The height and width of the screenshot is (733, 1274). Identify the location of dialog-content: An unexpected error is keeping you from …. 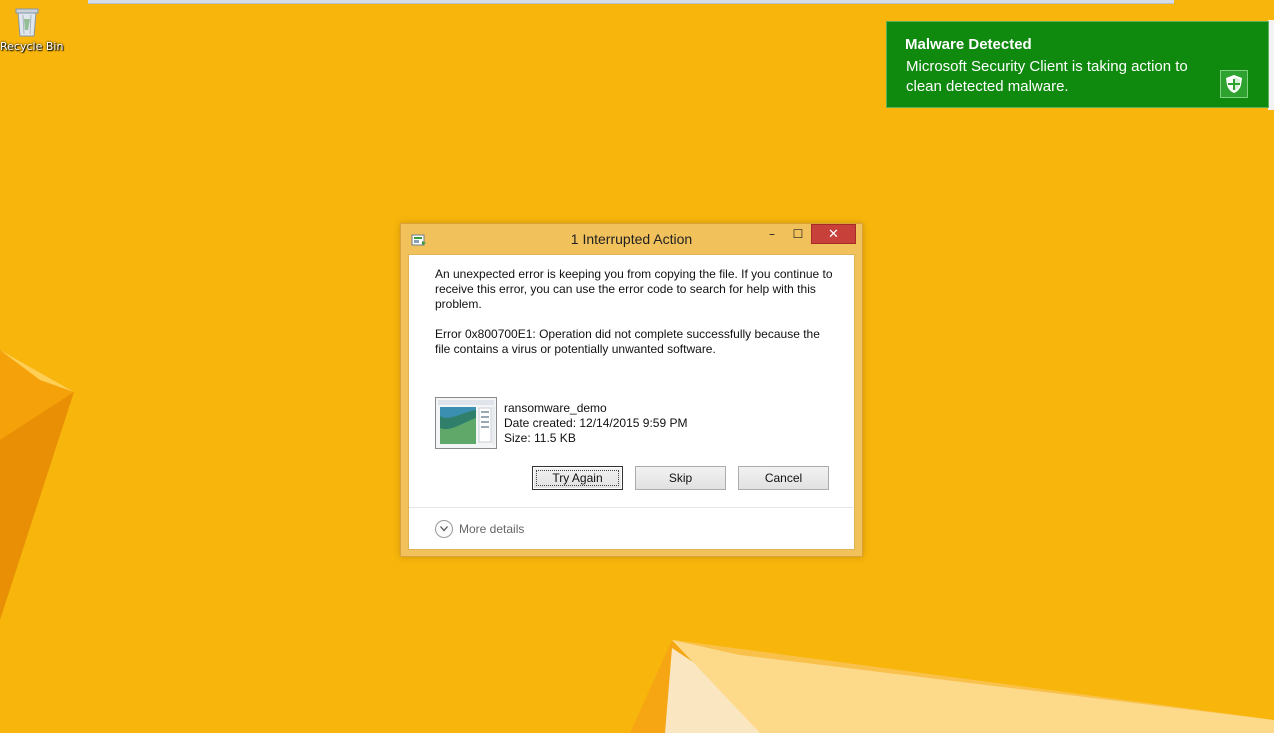
(631, 402).